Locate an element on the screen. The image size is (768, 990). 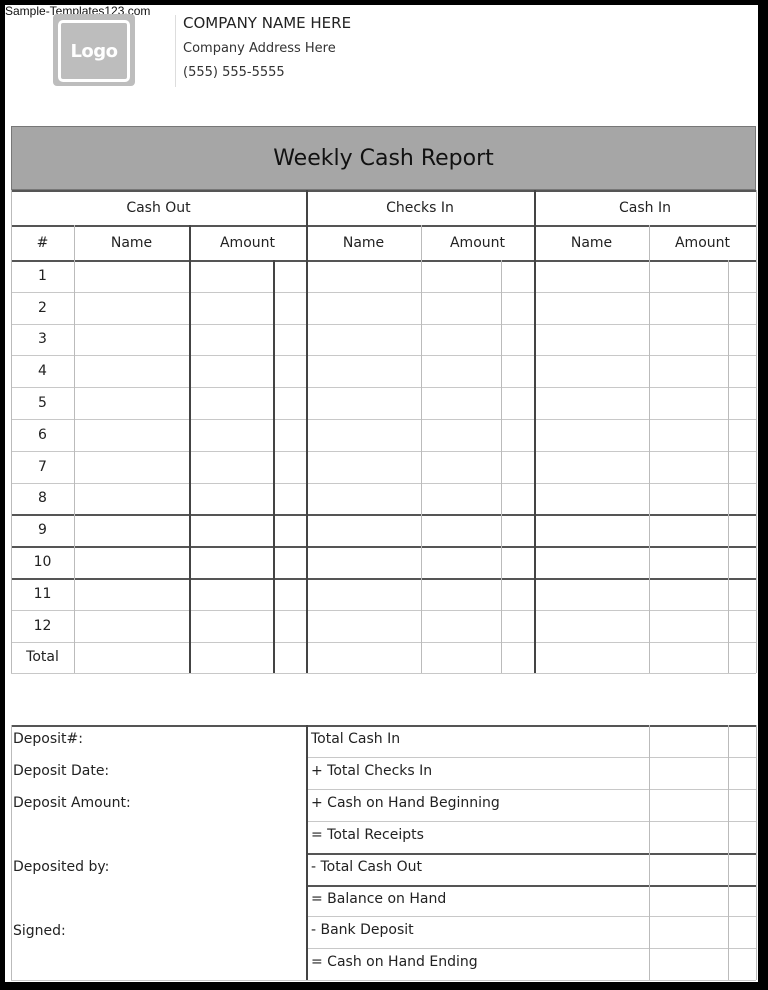
column-header: Name is located at coordinates (591, 242).